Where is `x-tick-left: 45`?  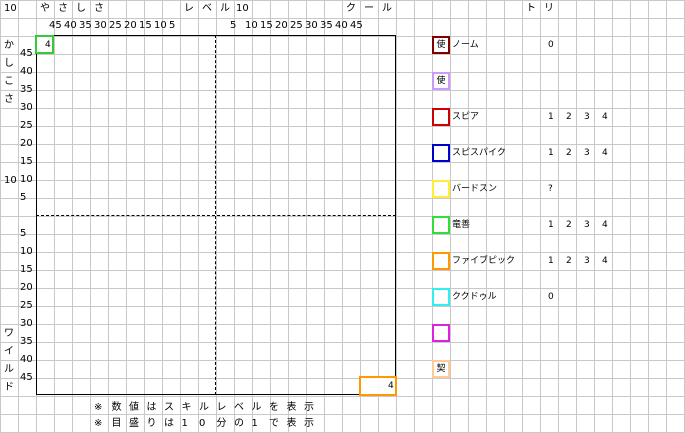 x-tick-left: 45 is located at coordinates (55, 25).